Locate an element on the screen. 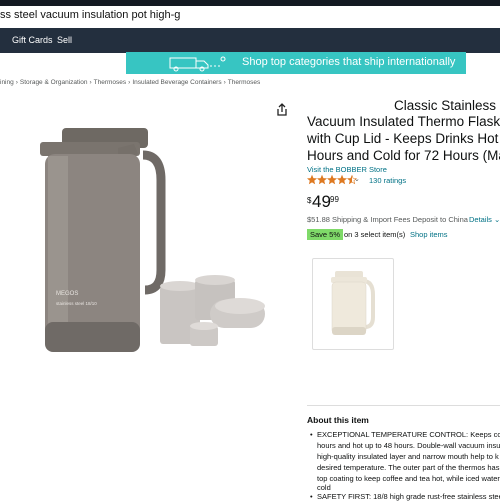 The height and width of the screenshot is (501, 500). coupon-text: on 3 select item(s) is located at coordinates (375, 234).